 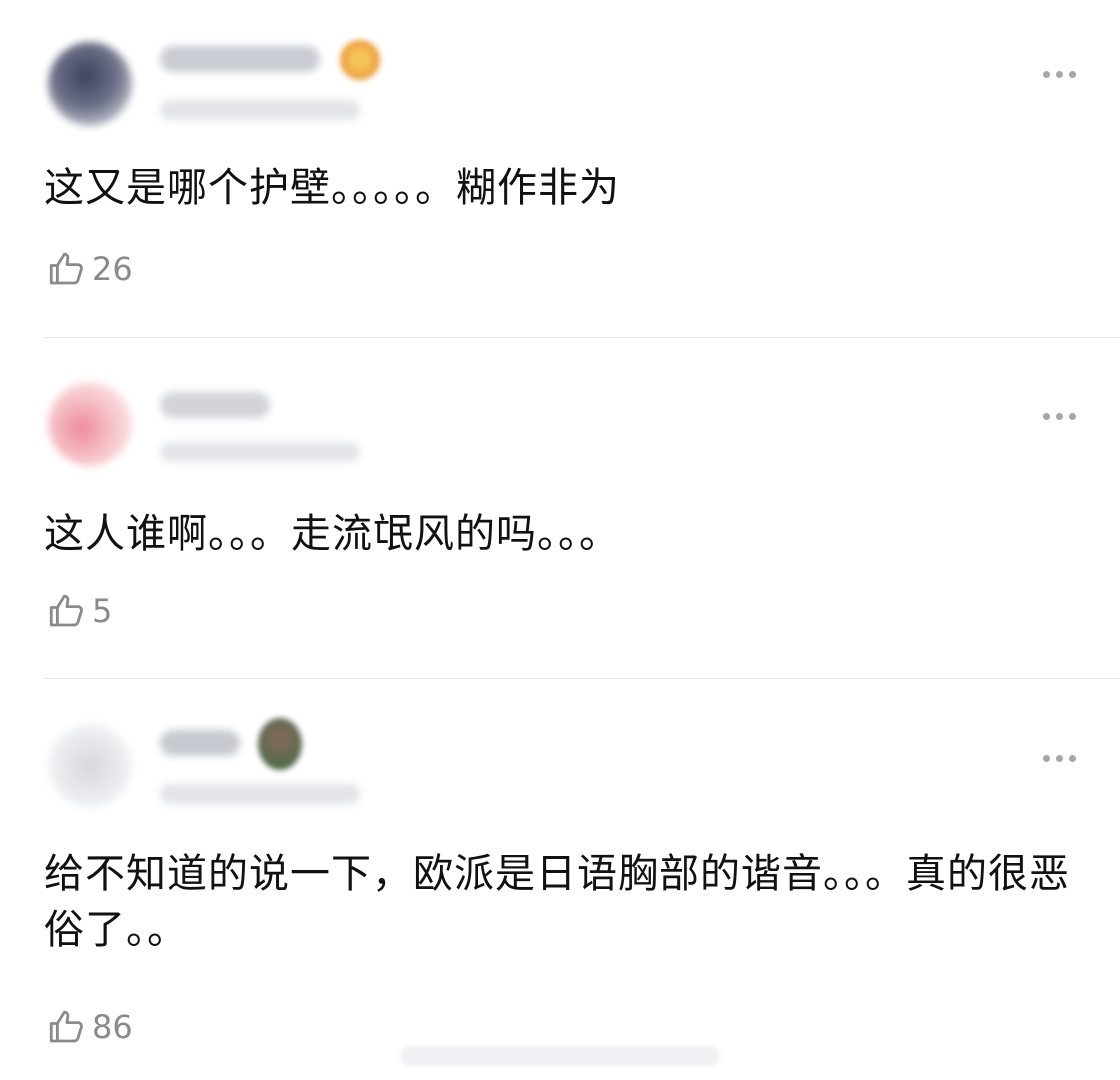 What do you see at coordinates (89, 1027) in the screenshot?
I see `like-button: 86` at bounding box center [89, 1027].